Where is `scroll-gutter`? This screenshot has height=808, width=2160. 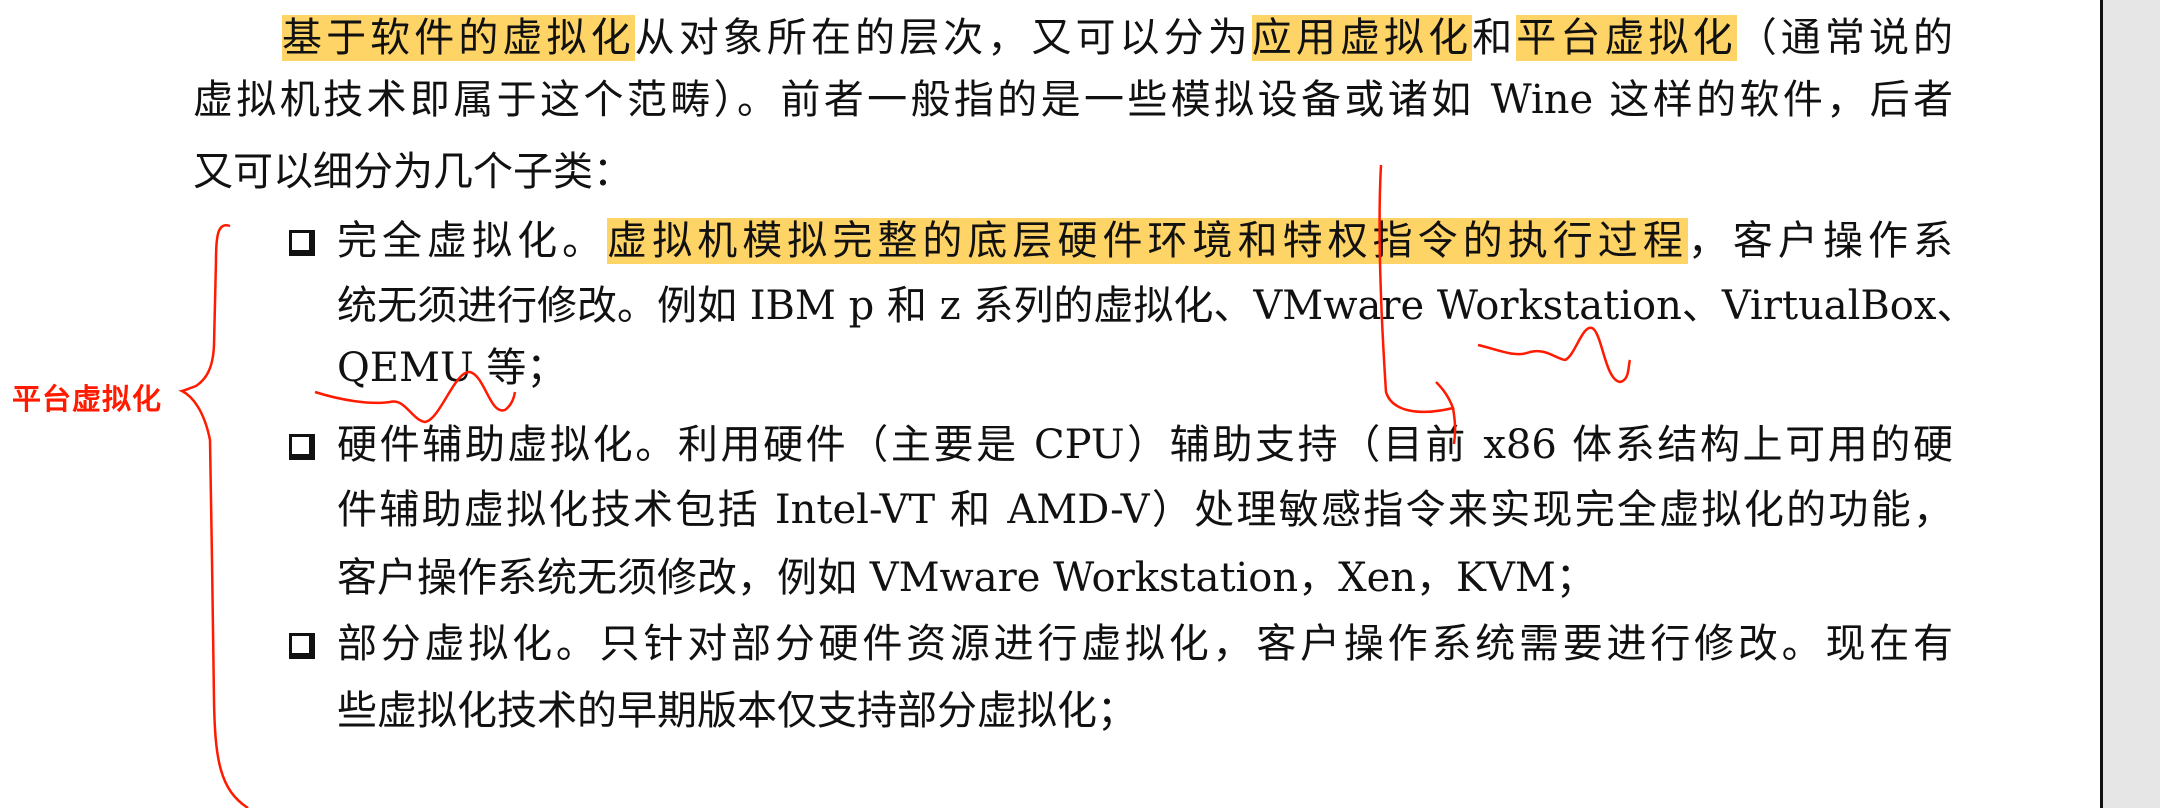
scroll-gutter is located at coordinates (2130, 404).